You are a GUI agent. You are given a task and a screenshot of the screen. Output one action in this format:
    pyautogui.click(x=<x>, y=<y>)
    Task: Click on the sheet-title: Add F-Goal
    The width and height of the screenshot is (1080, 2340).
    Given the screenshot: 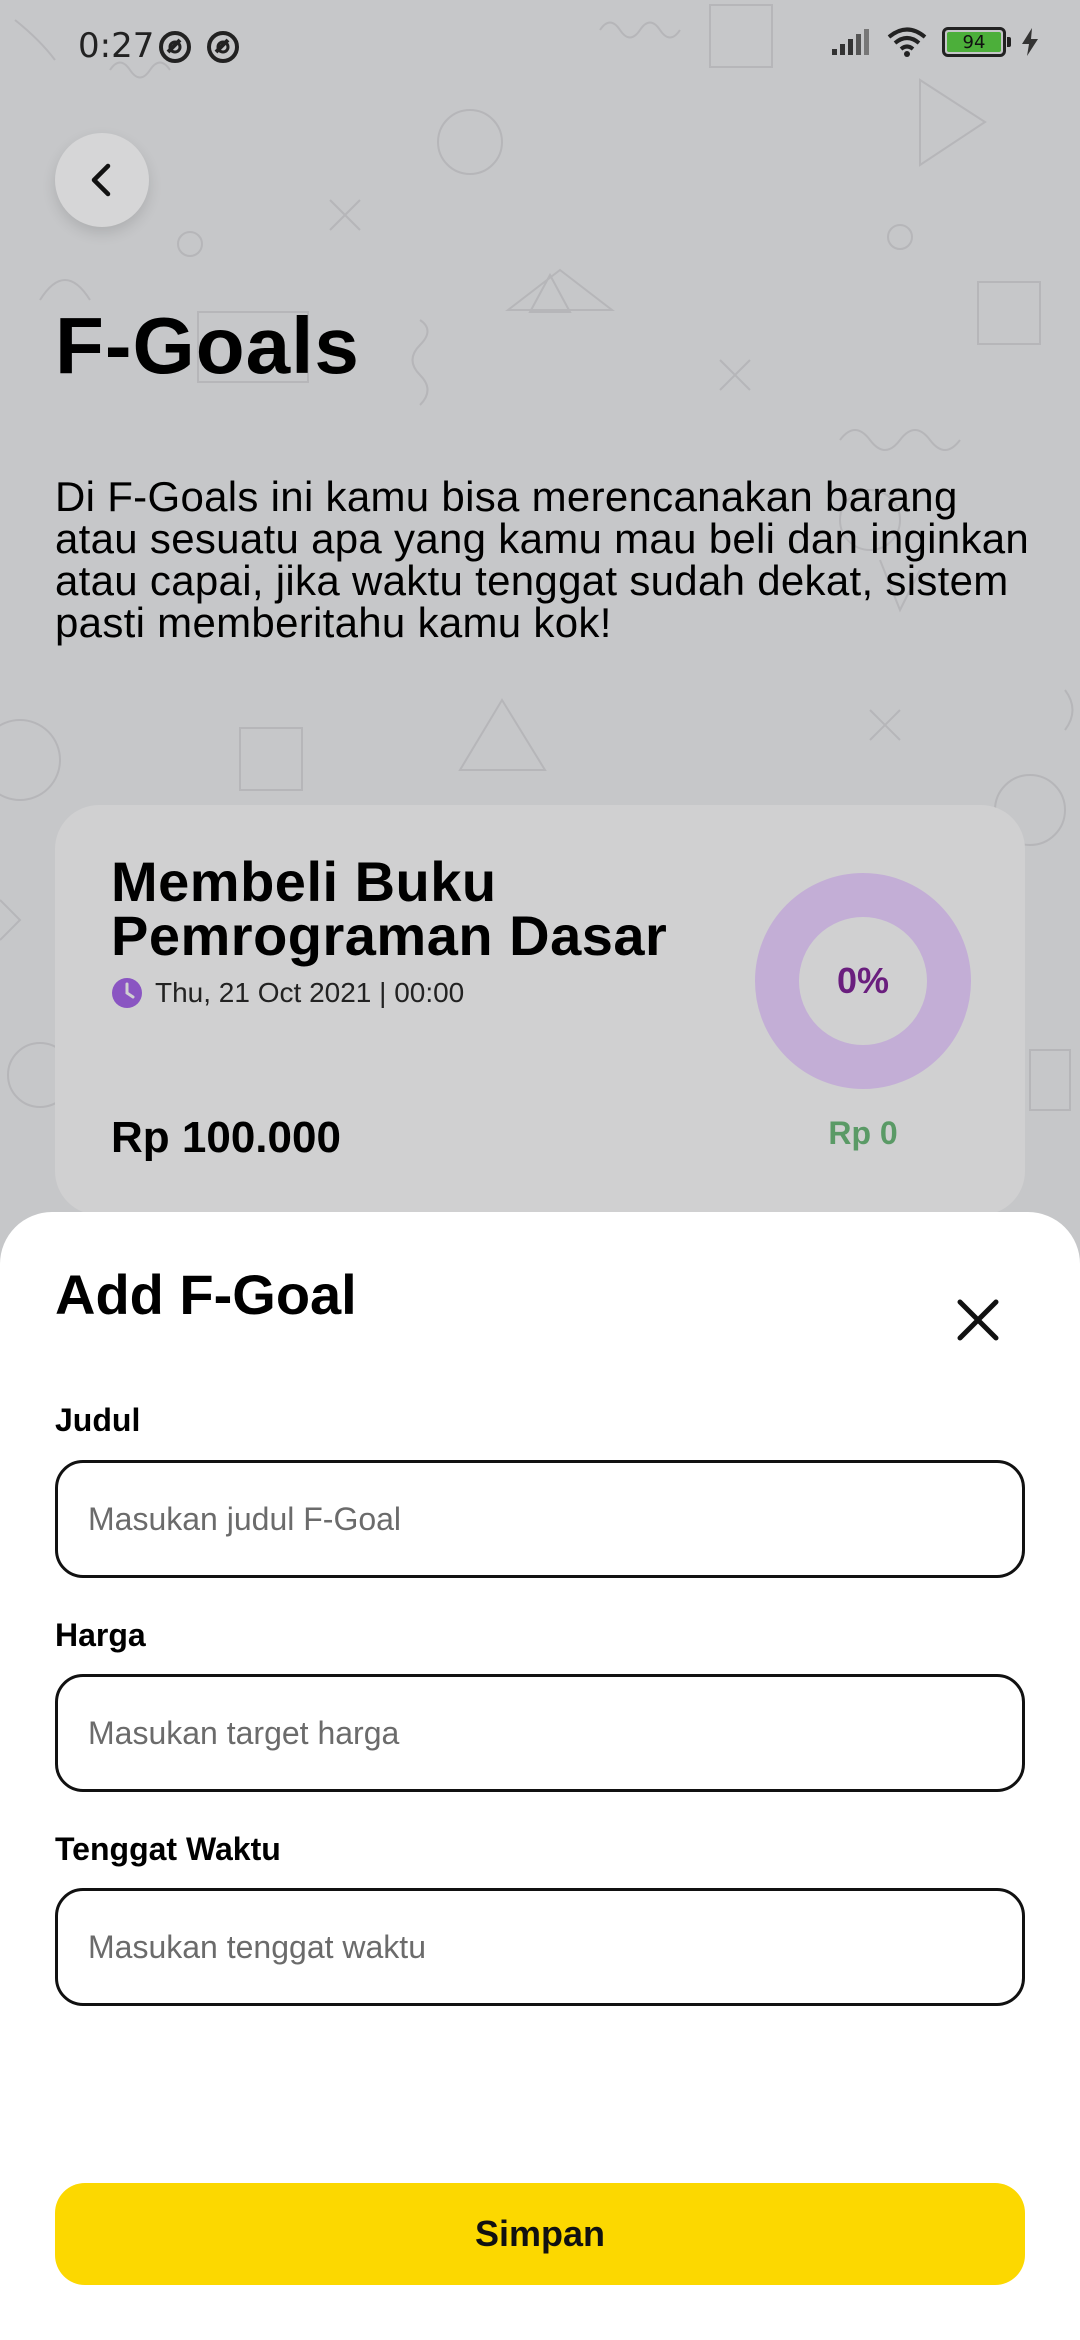 What is the action you would take?
    pyautogui.click(x=206, y=1294)
    